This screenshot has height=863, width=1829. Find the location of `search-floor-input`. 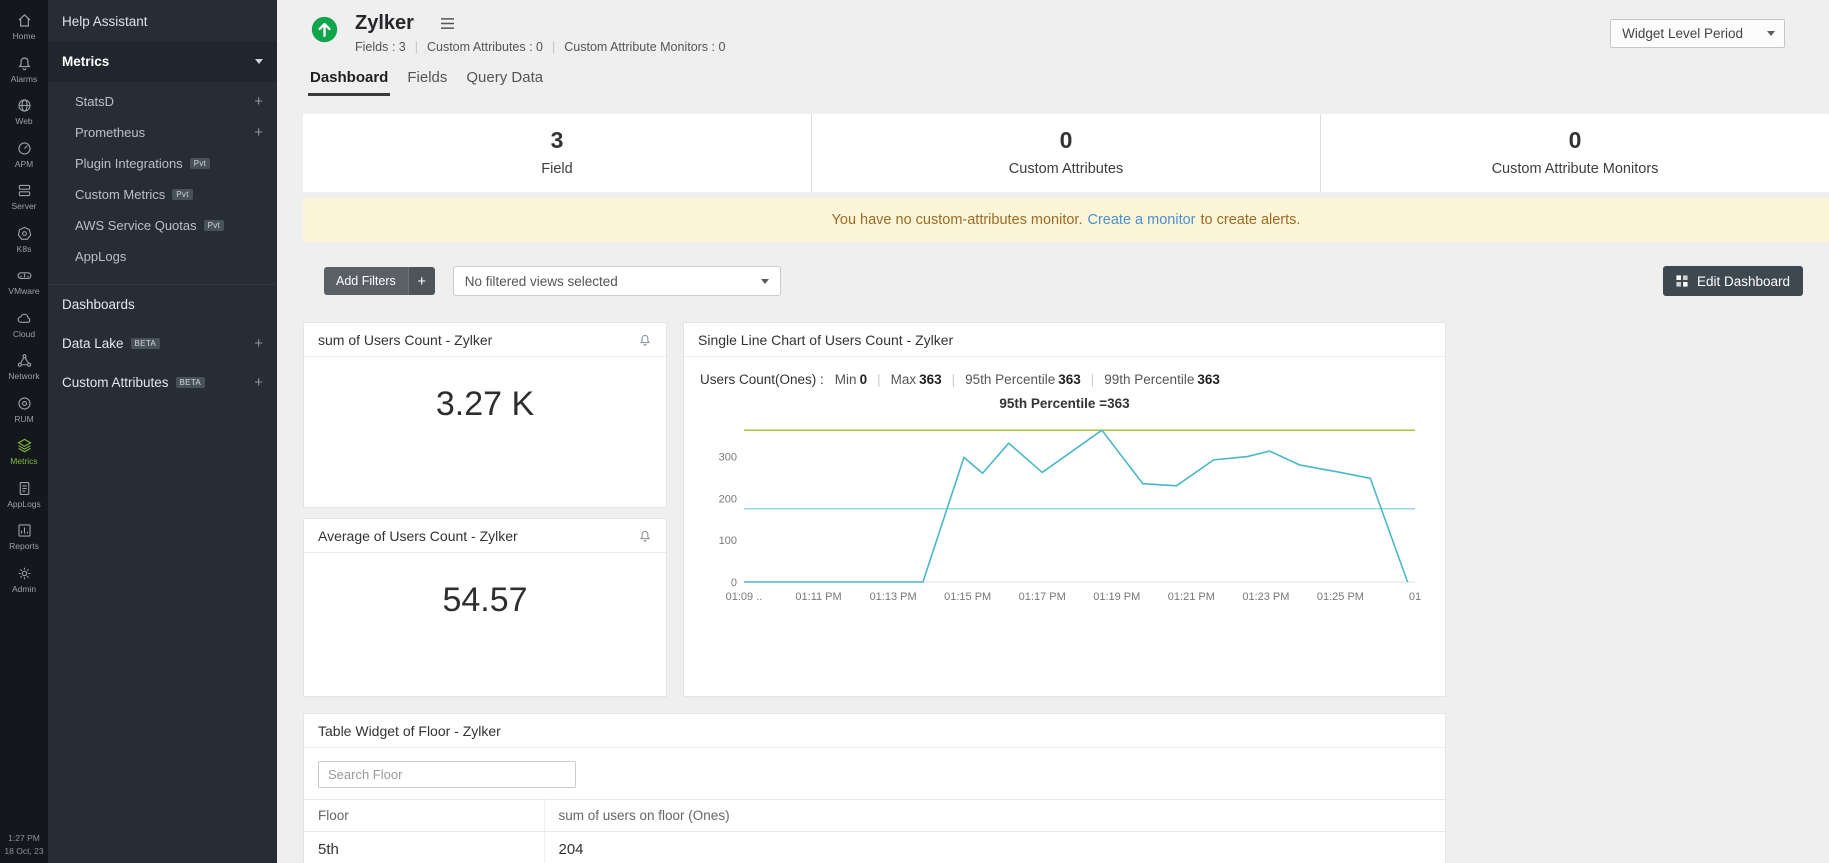

search-floor-input is located at coordinates (447, 774).